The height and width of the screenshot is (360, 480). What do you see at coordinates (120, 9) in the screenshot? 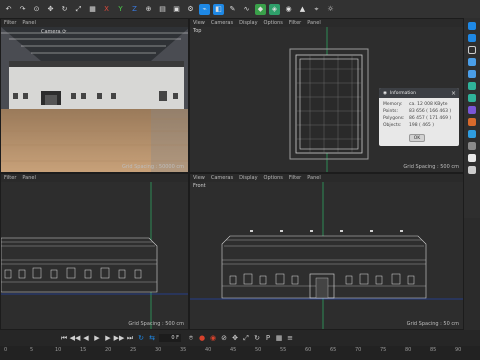
I see `axis-y-icon: Y` at bounding box center [120, 9].